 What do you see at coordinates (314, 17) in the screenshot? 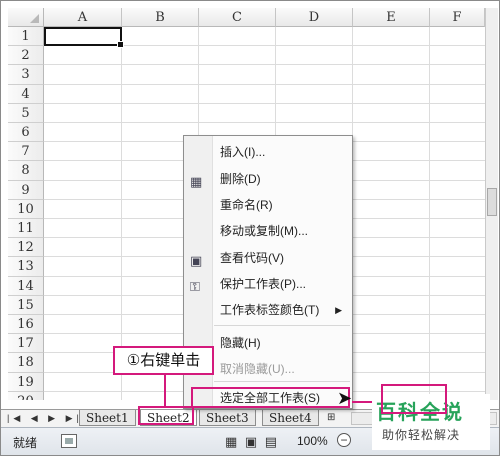
I see `column-header: D` at bounding box center [314, 17].